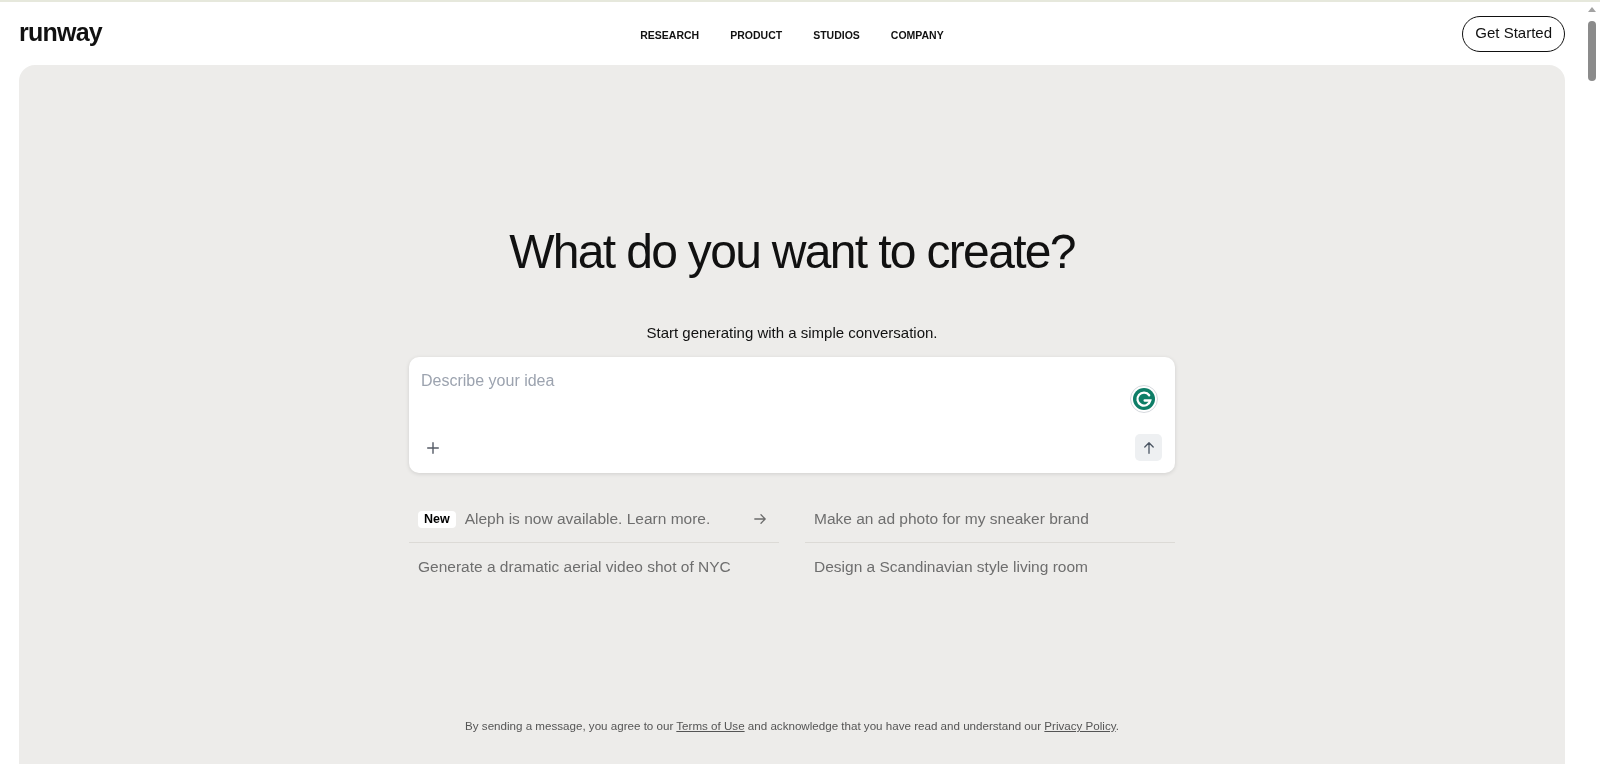 The height and width of the screenshot is (764, 1600). What do you see at coordinates (437, 519) in the screenshot?
I see `new-badge: New` at bounding box center [437, 519].